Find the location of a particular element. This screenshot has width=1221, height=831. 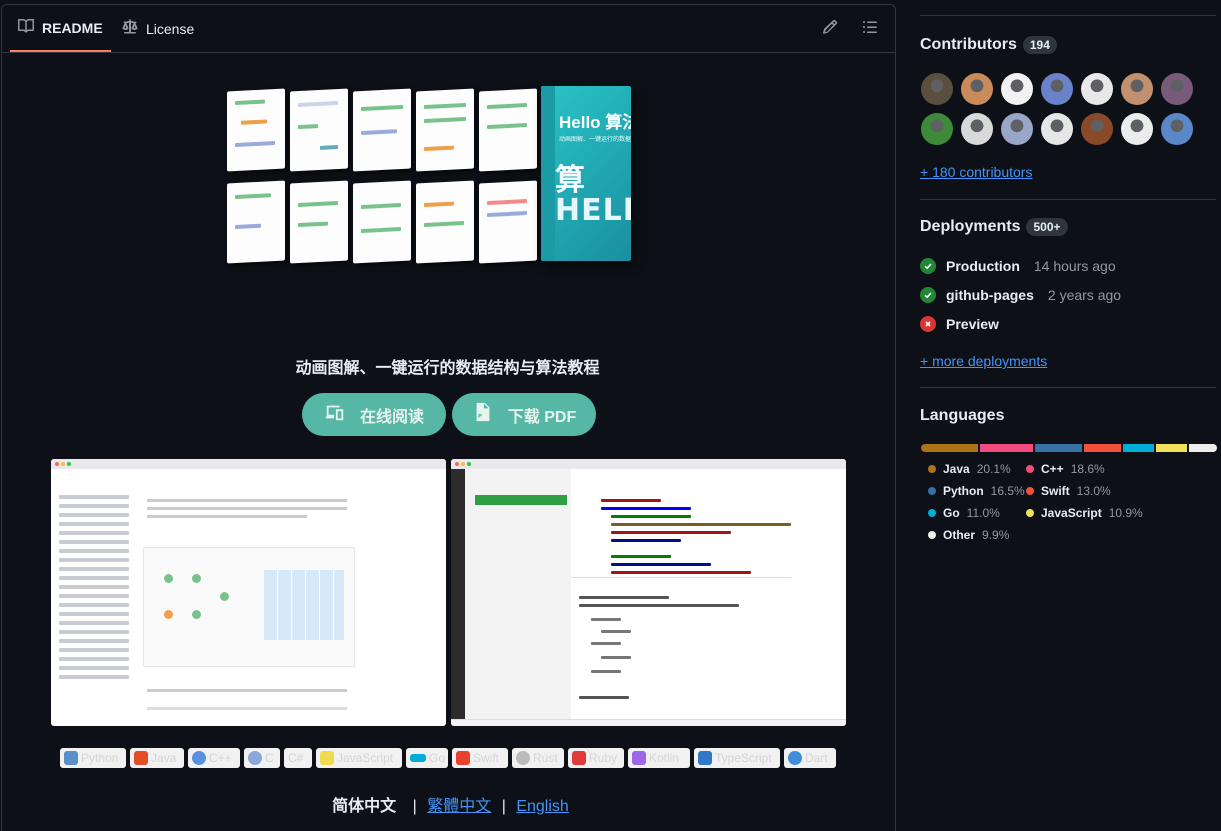

badge-typescript: TypeScript is located at coordinates (737, 758).